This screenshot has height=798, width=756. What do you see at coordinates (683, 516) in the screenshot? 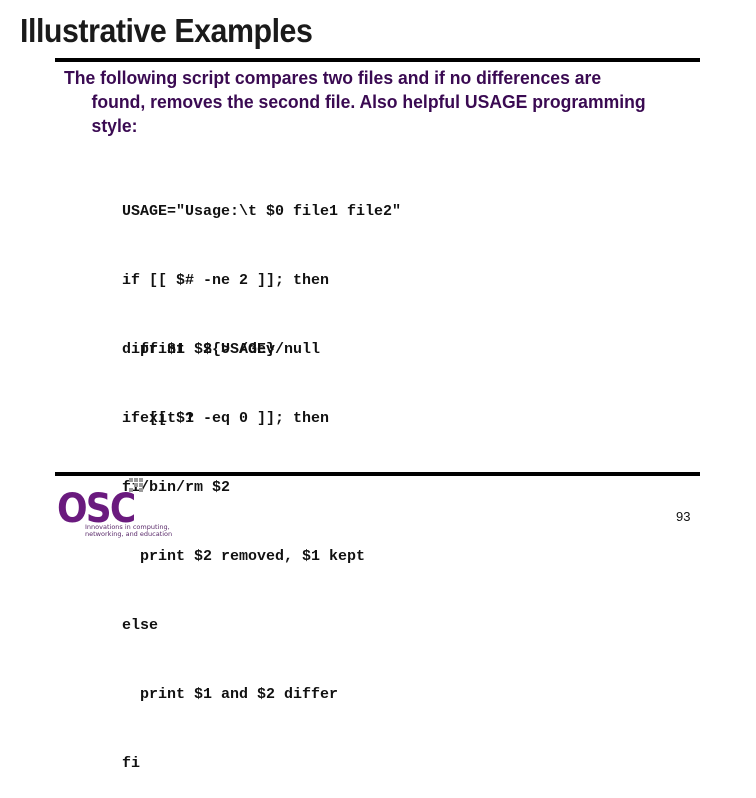
I see `page-number: 93` at bounding box center [683, 516].